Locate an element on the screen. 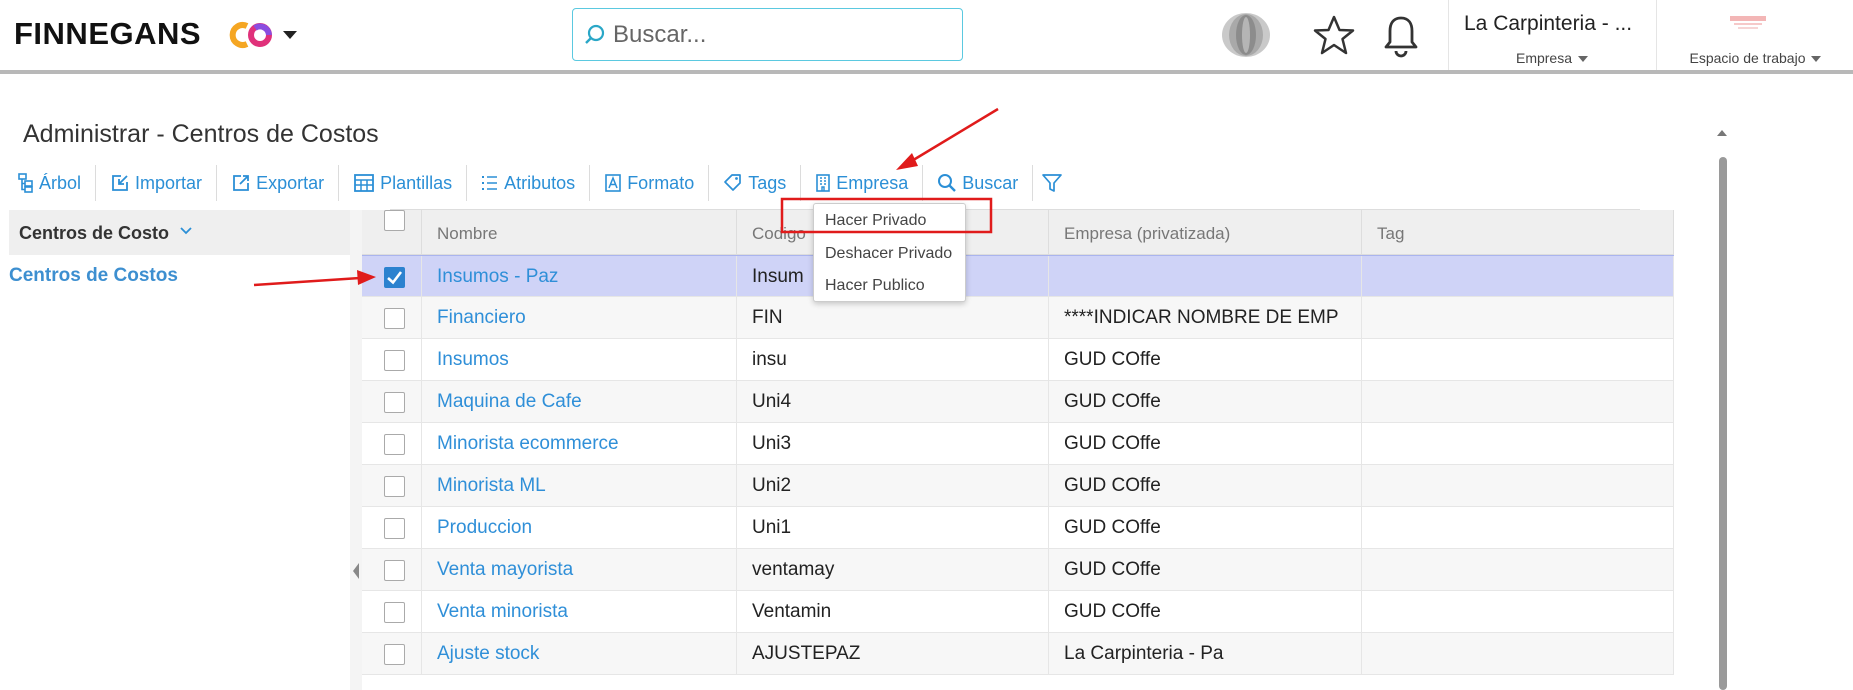  toolbar-importar-button: Importar is located at coordinates (157, 183).